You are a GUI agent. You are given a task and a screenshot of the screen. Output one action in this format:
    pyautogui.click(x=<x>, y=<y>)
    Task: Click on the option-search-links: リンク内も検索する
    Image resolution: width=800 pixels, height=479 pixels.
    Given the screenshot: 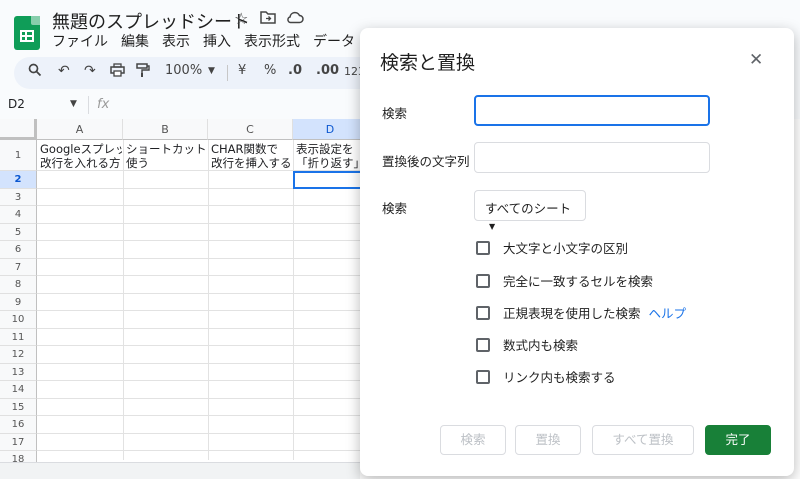 What is the action you would take?
    pyautogui.click(x=546, y=376)
    